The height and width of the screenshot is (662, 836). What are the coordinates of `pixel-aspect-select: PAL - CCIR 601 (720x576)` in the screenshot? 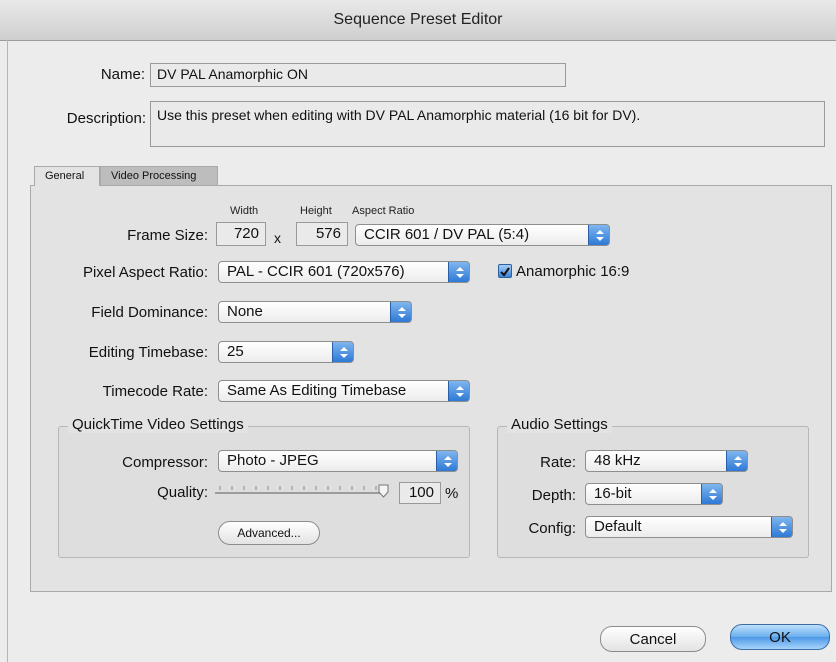 It's located at (344, 272).